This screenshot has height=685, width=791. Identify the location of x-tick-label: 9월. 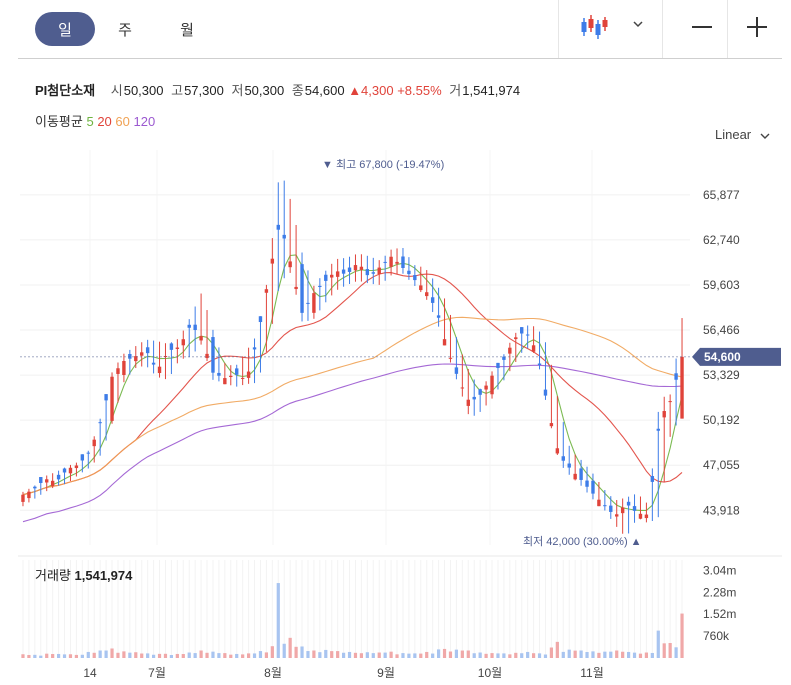
(386, 673).